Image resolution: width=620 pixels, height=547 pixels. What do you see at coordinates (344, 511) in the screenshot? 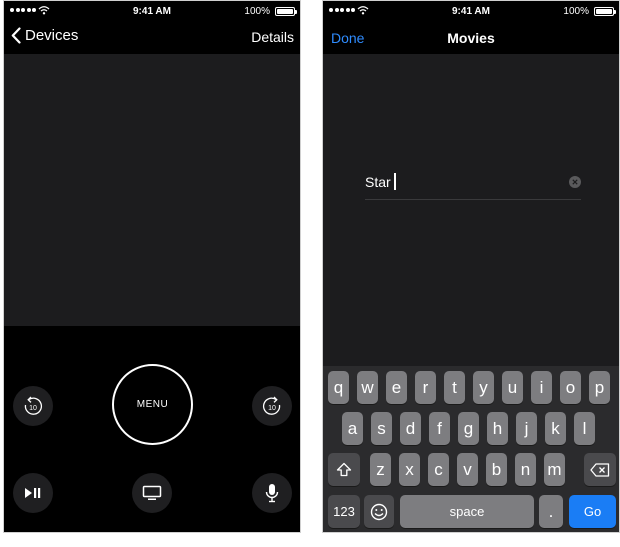
I see `numbers-key: 123` at bounding box center [344, 511].